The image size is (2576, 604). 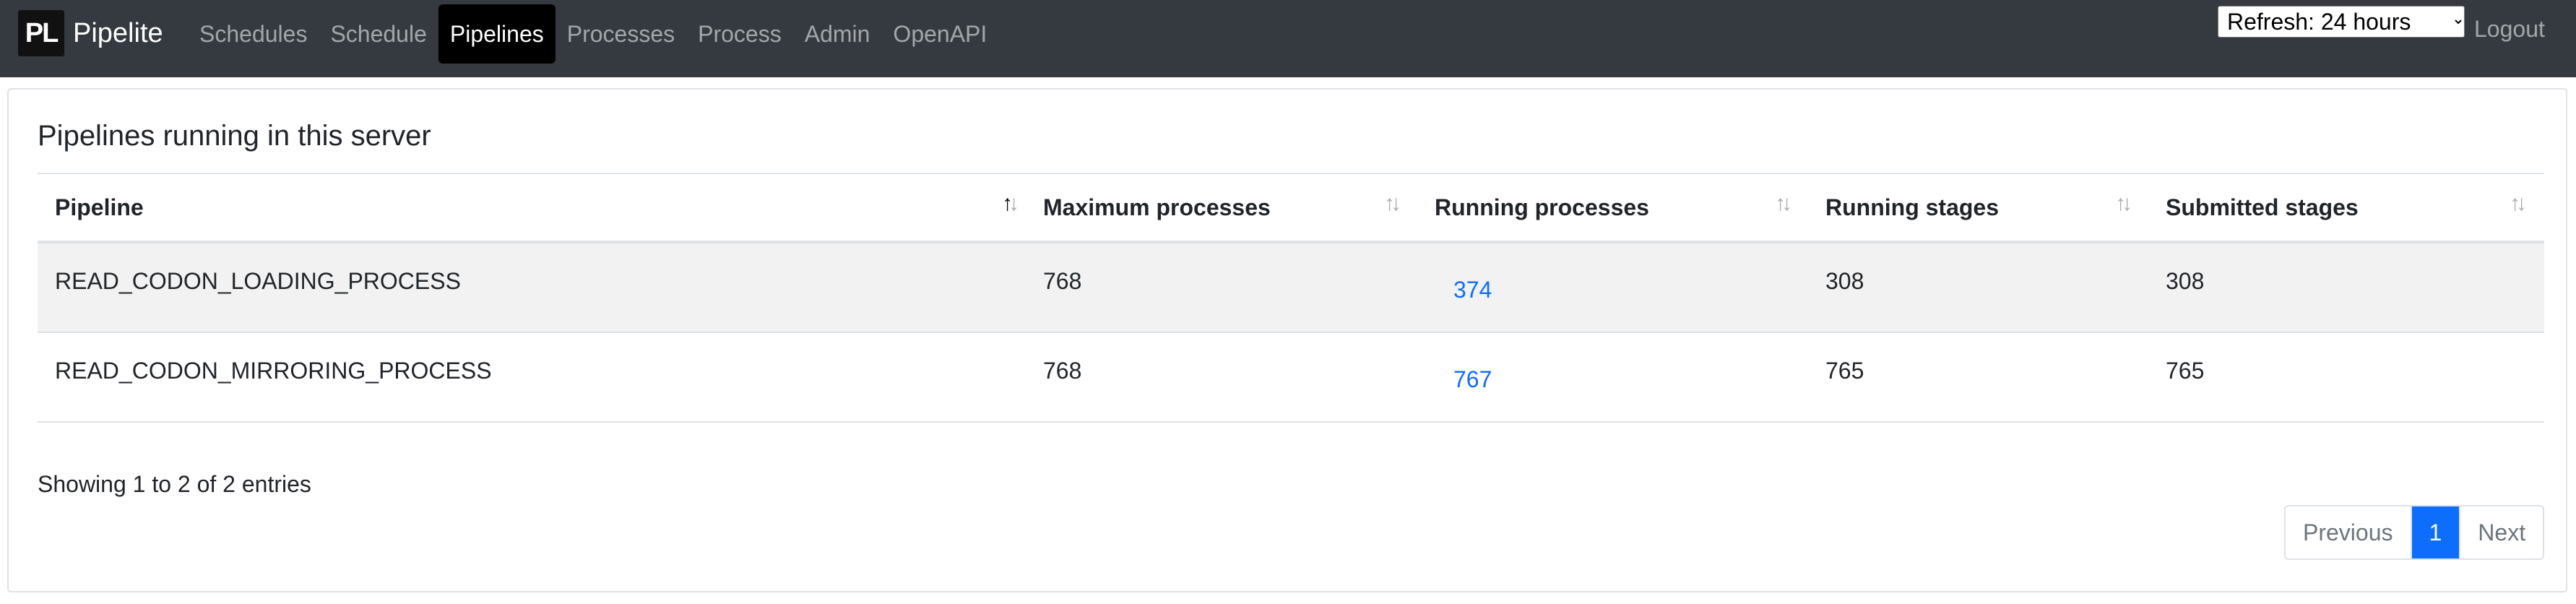 What do you see at coordinates (1011, 203) in the screenshot?
I see `sort-asc-icon: ↑↓` at bounding box center [1011, 203].